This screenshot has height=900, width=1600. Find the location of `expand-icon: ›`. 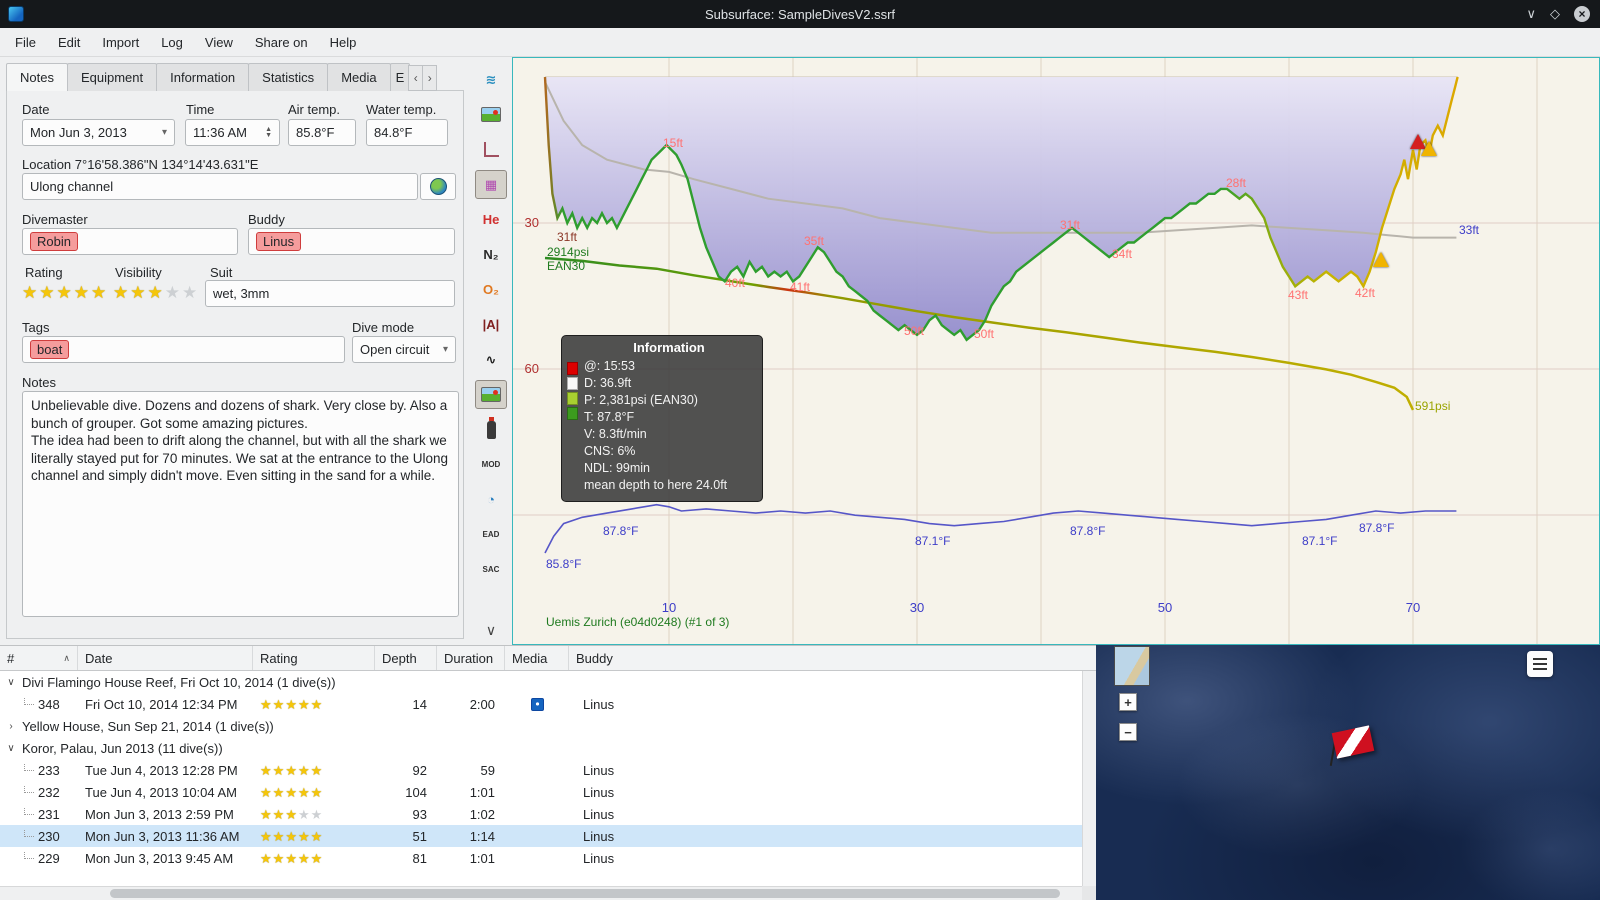

expand-icon: › is located at coordinates (11, 726).